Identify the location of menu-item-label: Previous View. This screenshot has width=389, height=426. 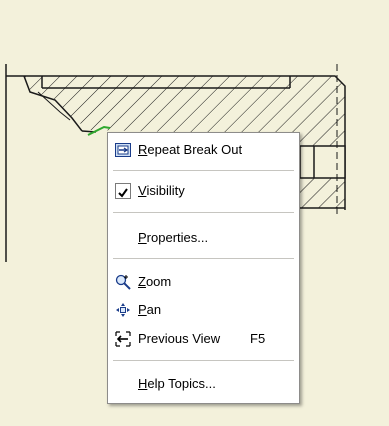
(179, 338).